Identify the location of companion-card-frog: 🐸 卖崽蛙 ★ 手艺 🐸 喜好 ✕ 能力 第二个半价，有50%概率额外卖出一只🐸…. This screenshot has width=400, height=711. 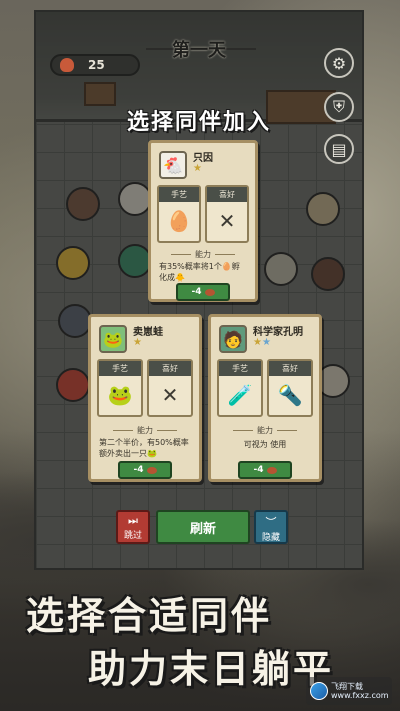
(145, 398).